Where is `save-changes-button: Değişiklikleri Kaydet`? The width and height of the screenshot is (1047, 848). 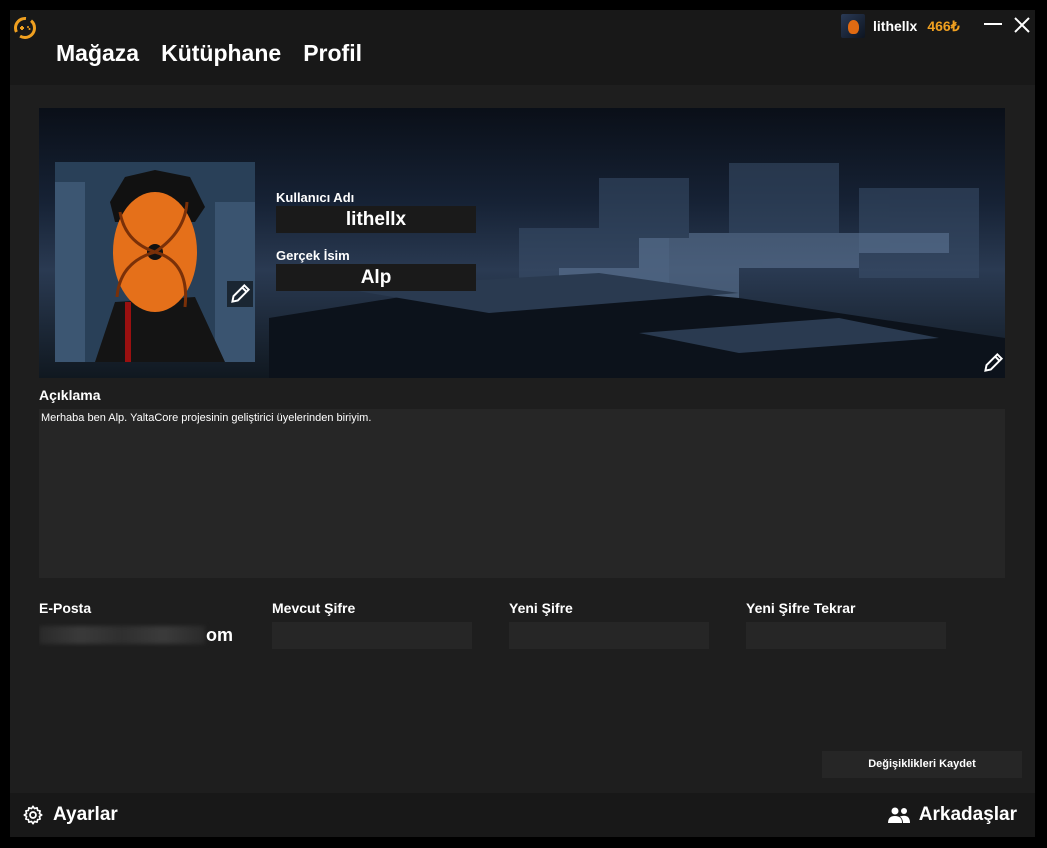 save-changes-button: Değişiklikleri Kaydet is located at coordinates (922, 764).